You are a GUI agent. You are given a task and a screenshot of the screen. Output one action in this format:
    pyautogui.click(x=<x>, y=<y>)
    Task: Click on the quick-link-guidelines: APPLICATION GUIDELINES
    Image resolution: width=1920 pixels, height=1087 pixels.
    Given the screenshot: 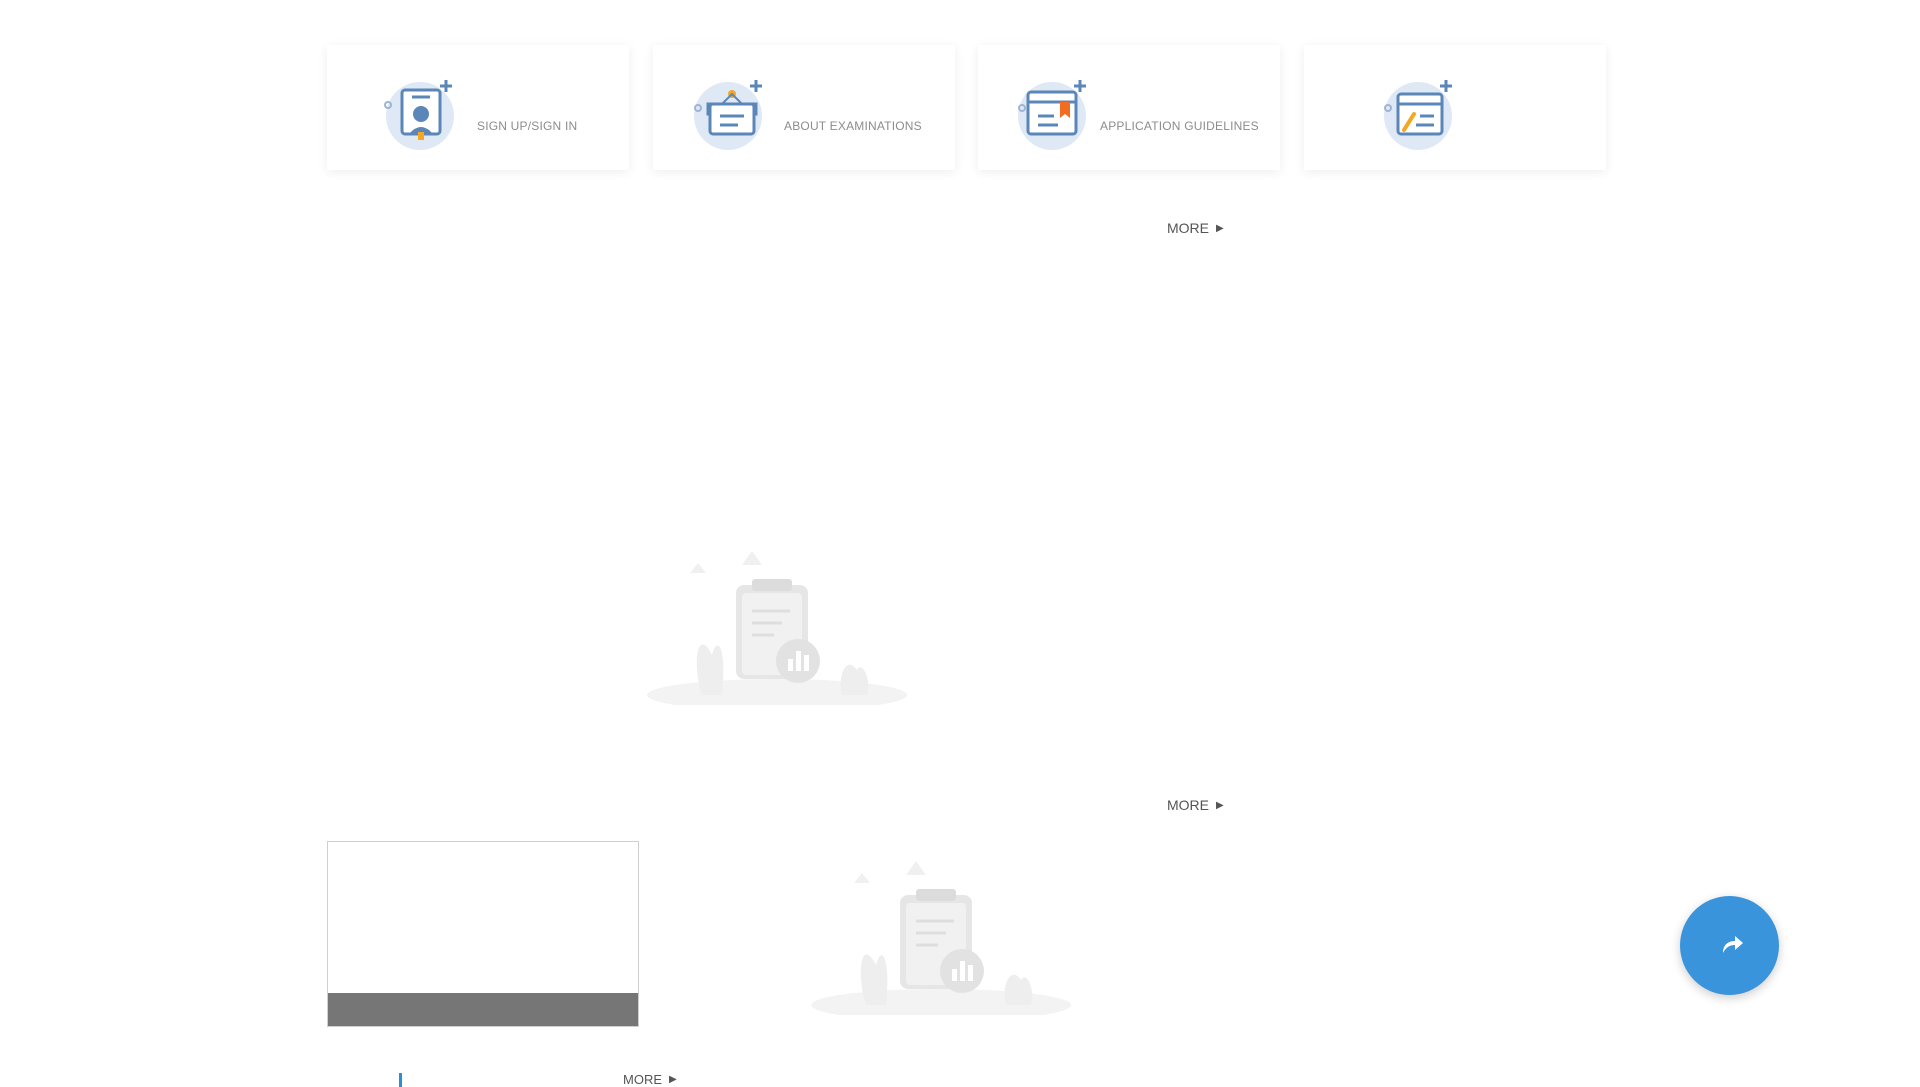 What is the action you would take?
    pyautogui.click(x=1129, y=107)
    